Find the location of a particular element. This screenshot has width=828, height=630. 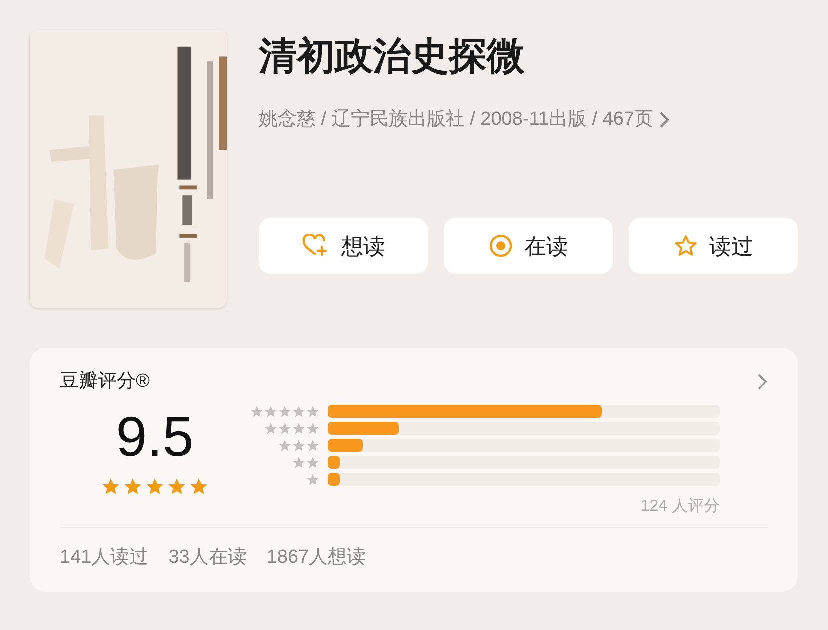

action-button: 读过 is located at coordinates (713, 246).